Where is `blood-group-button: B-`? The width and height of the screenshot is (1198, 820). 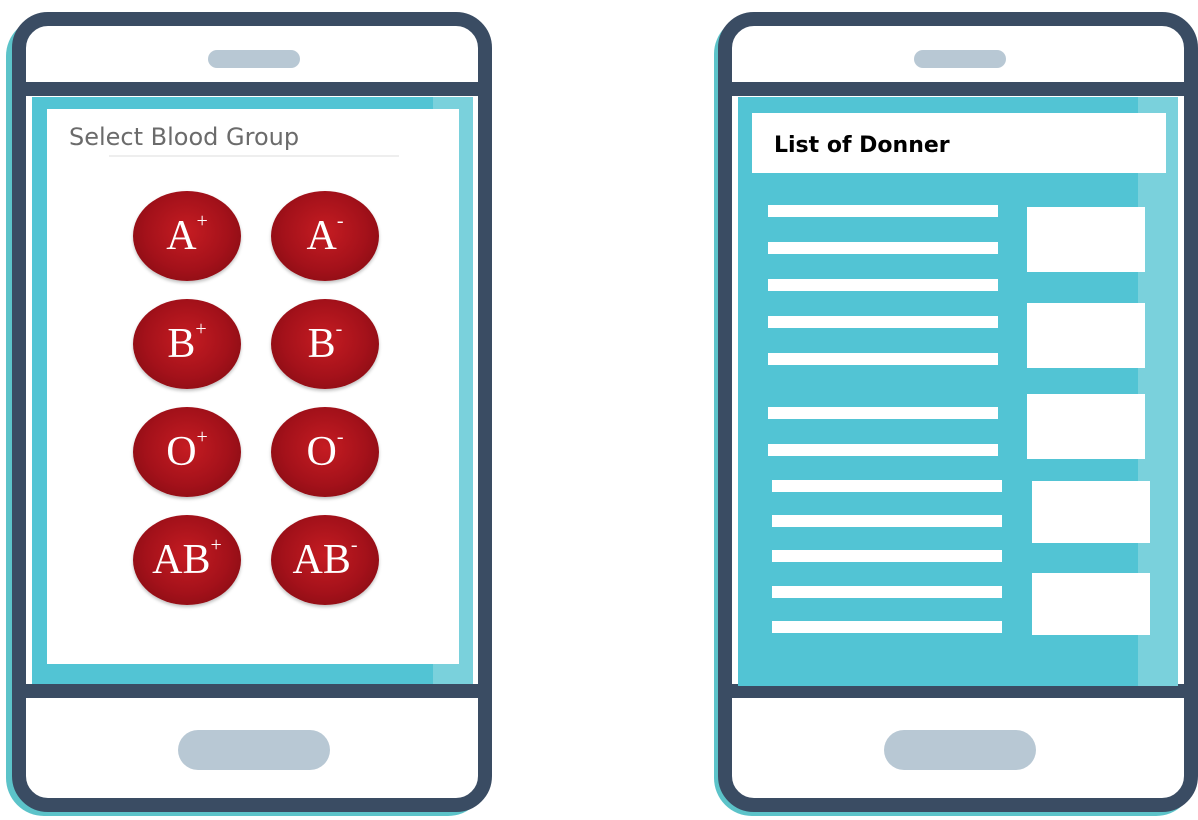 blood-group-button: B- is located at coordinates (325, 344).